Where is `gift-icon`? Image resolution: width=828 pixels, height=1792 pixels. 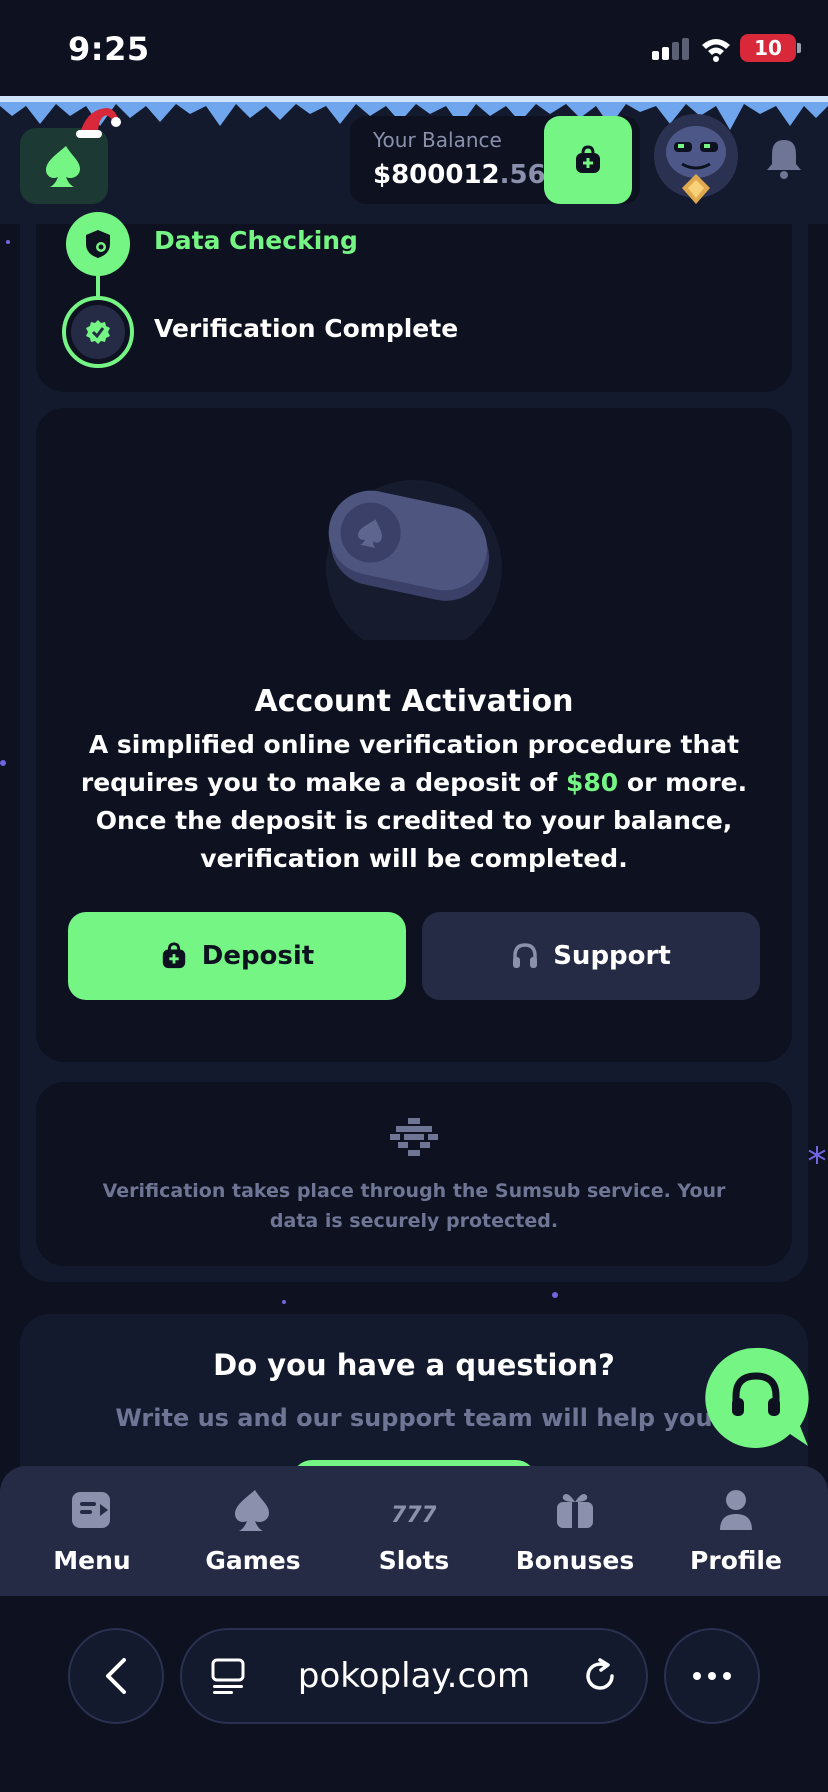
gift-icon is located at coordinates (575, 1511).